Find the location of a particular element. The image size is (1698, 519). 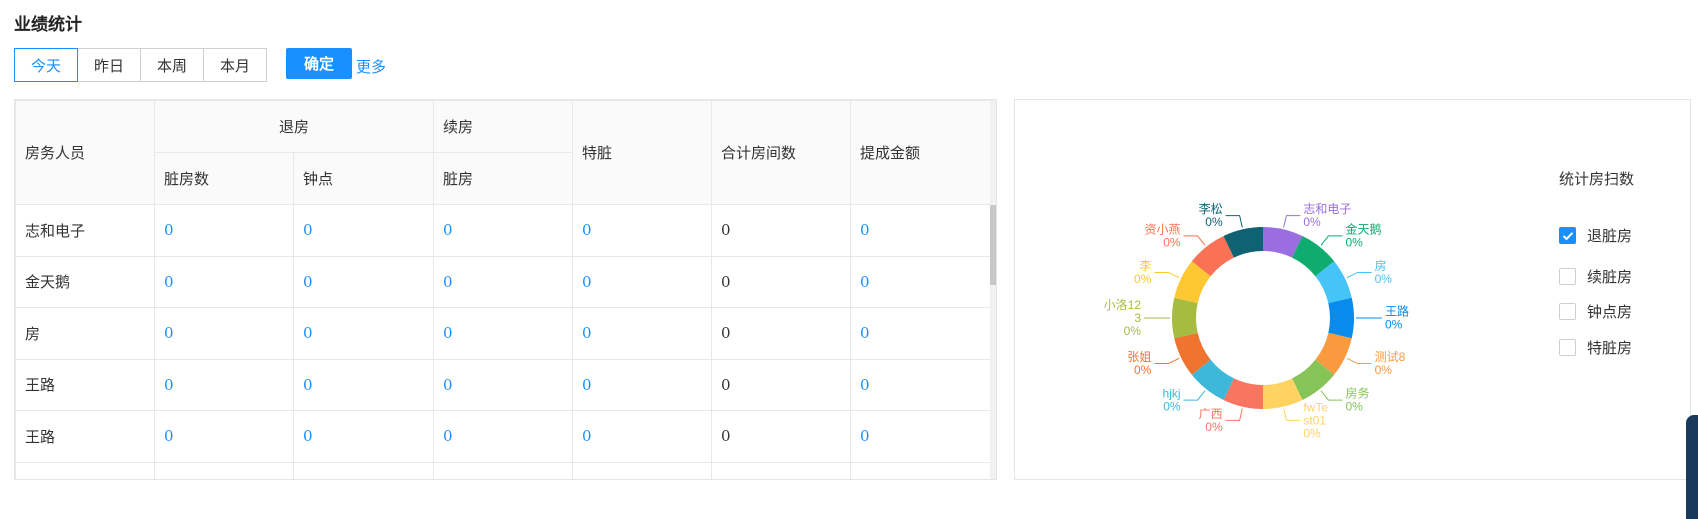

filter-yesterday-button: 昨日 is located at coordinates (109, 65).